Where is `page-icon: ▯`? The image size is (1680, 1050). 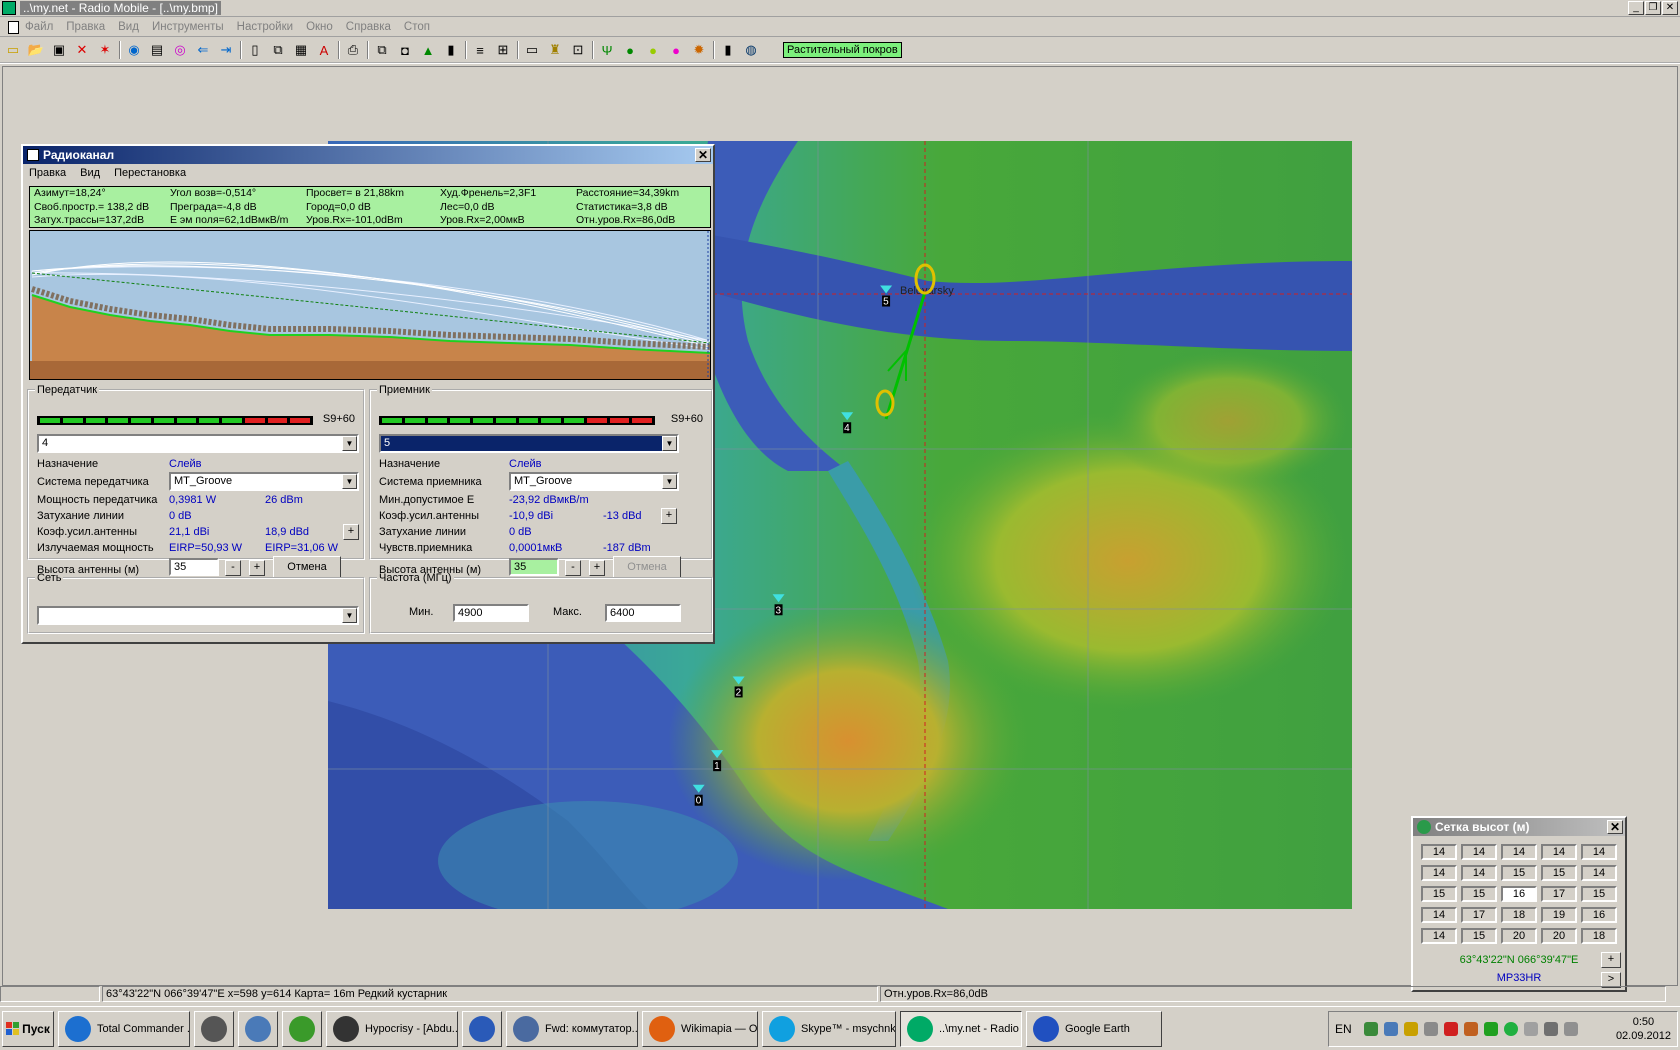
page-icon: ▯ is located at coordinates (255, 50).